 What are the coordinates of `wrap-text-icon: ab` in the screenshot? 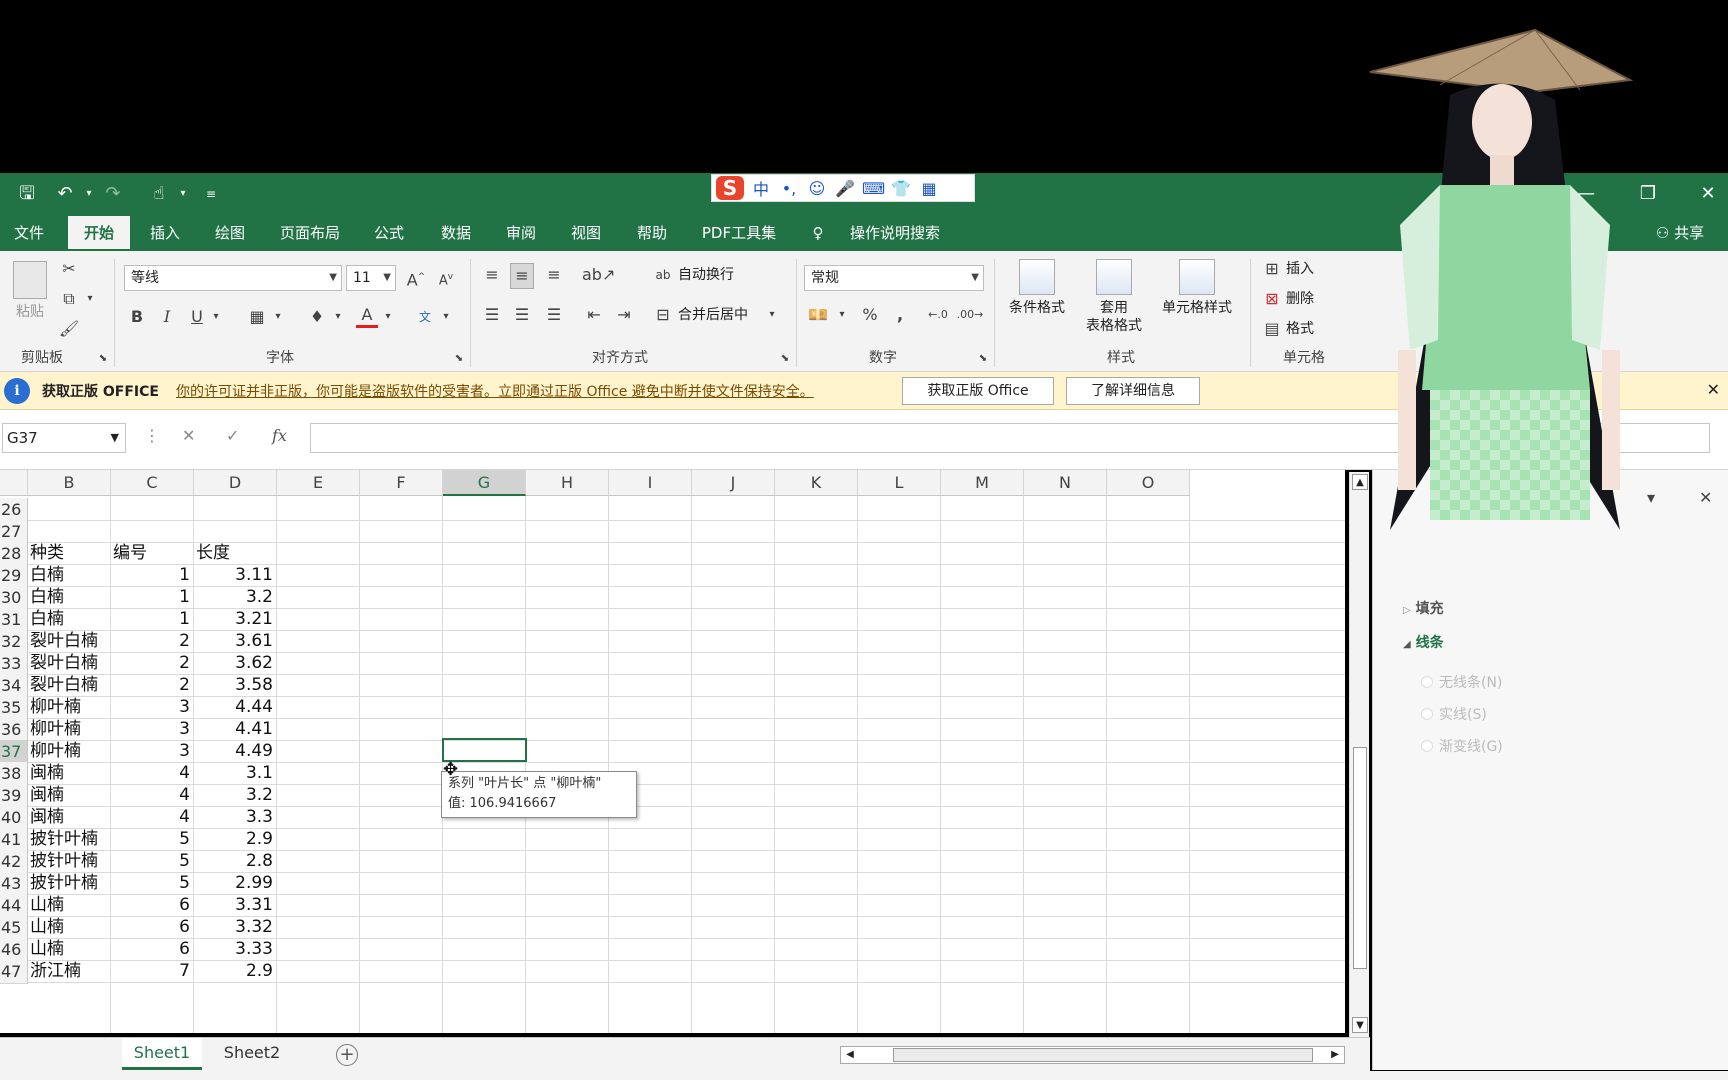 It's located at (663, 275).